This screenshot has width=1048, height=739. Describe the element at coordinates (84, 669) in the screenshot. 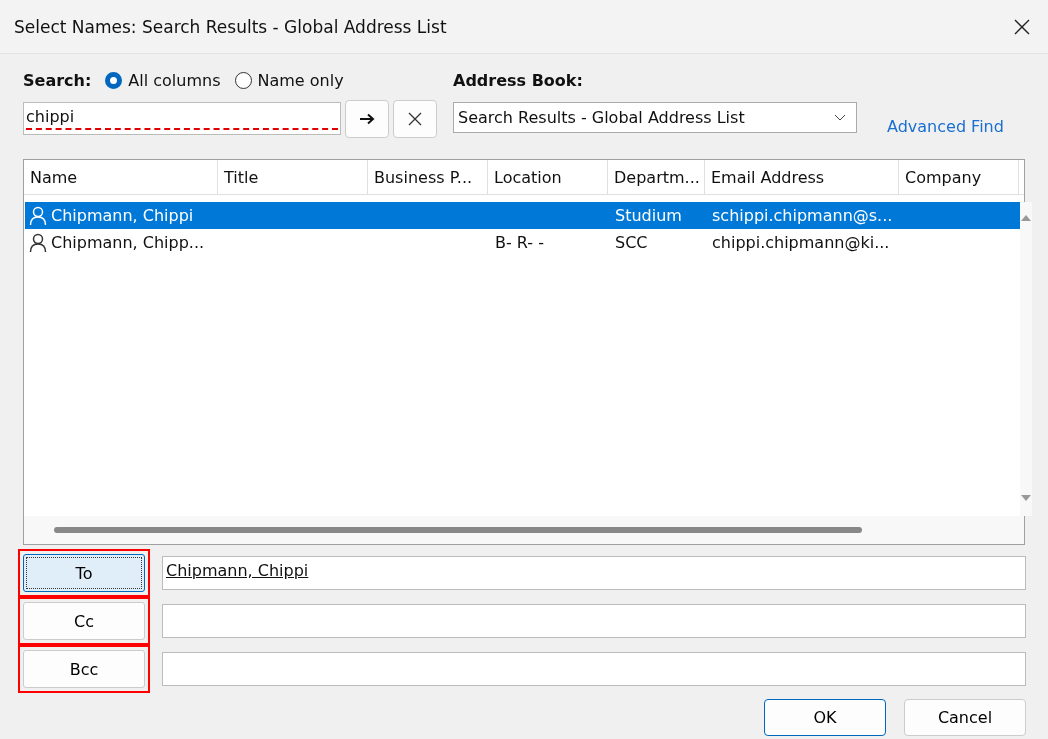

I see `recipient-button: Bcc` at that location.